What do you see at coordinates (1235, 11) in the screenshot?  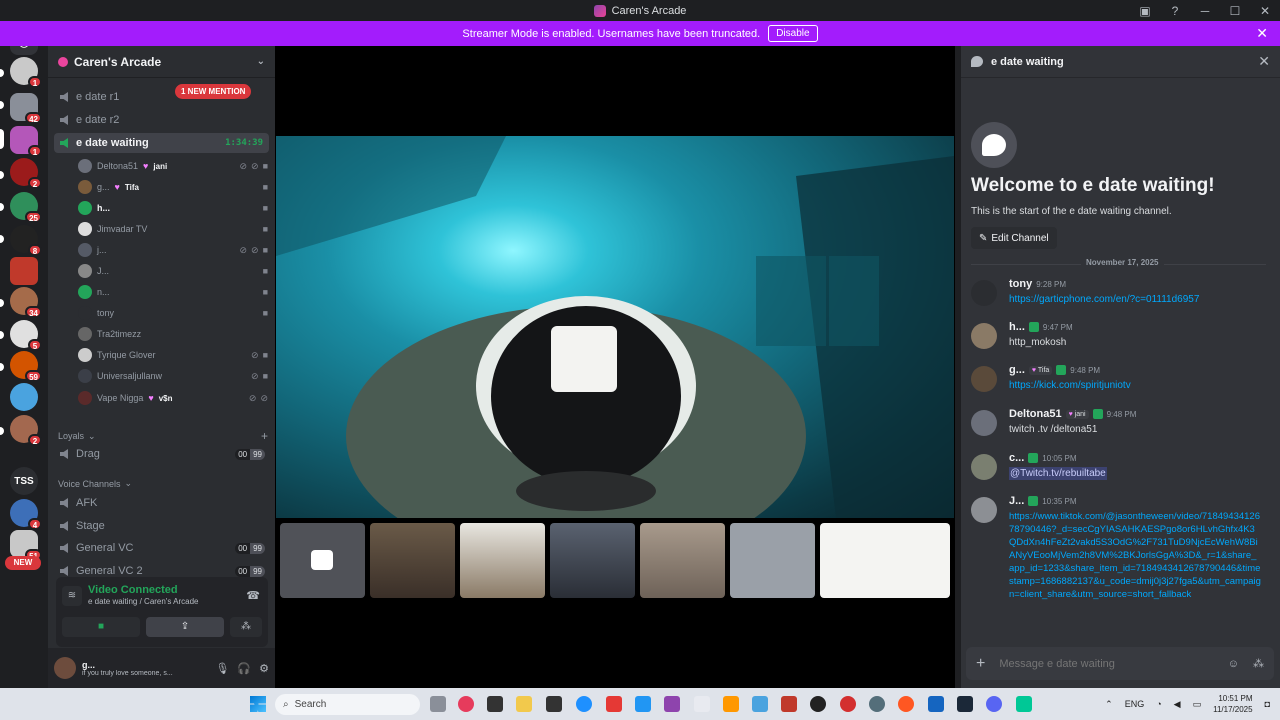 I see `maximize-button: ☐` at bounding box center [1235, 11].